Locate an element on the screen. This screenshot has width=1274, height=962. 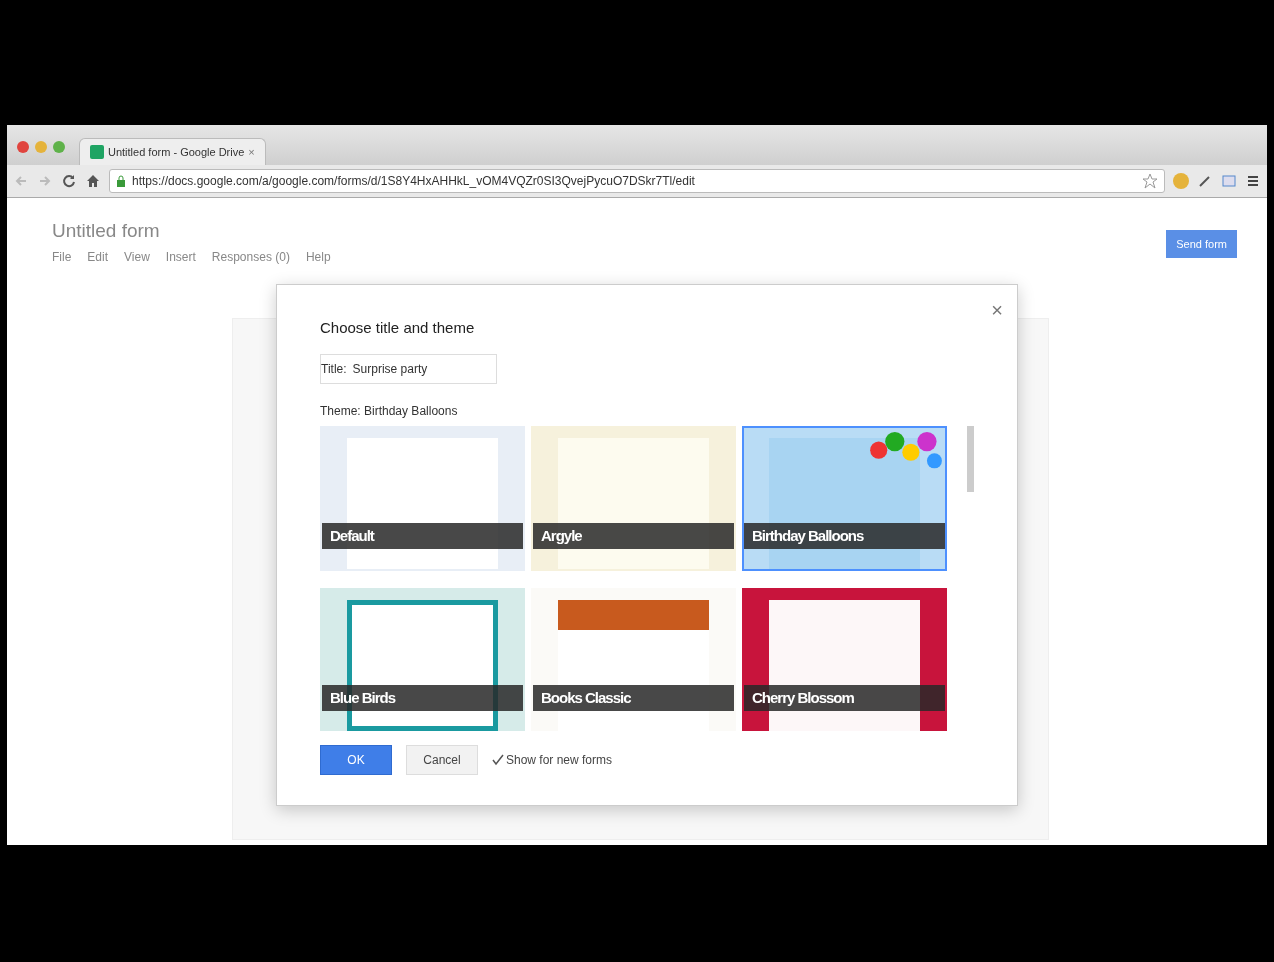
menu-item: Responses (0) is located at coordinates (250, 257).